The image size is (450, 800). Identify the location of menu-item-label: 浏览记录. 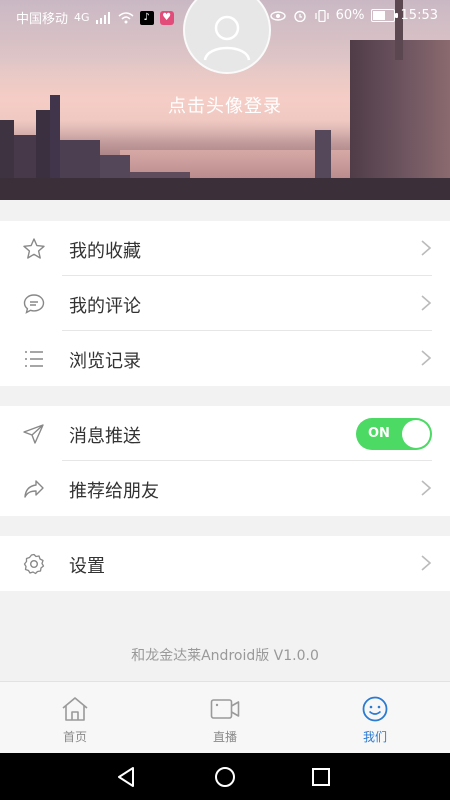
(105, 361).